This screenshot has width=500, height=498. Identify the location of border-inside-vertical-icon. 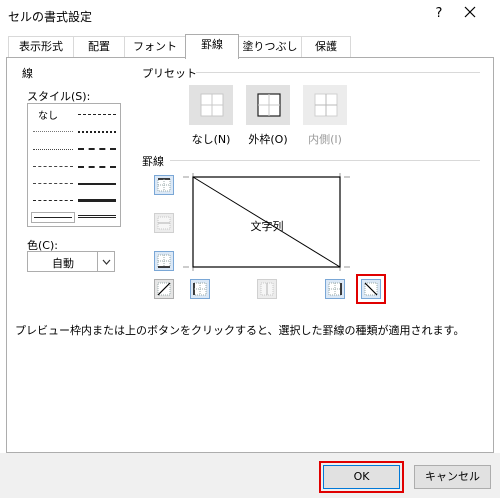
(267, 289).